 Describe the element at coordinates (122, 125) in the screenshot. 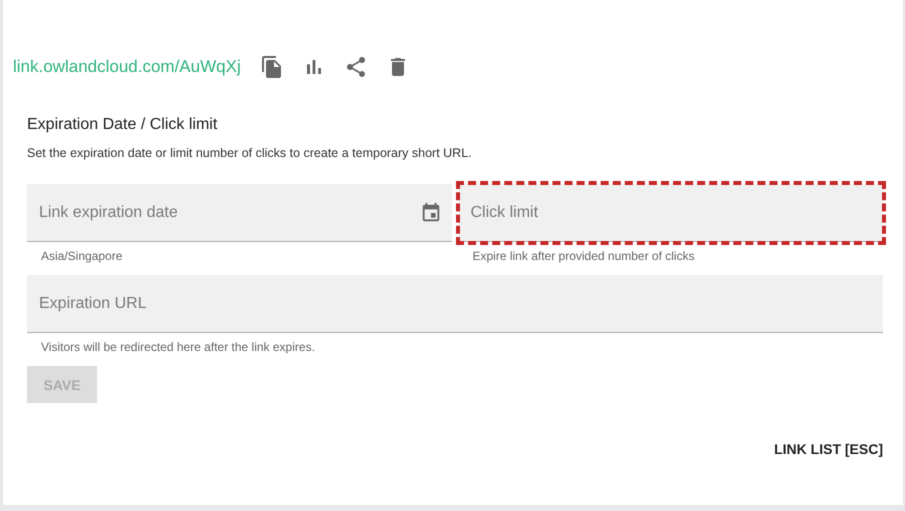

I see `section-title: Expiration Date / Click limit` at that location.